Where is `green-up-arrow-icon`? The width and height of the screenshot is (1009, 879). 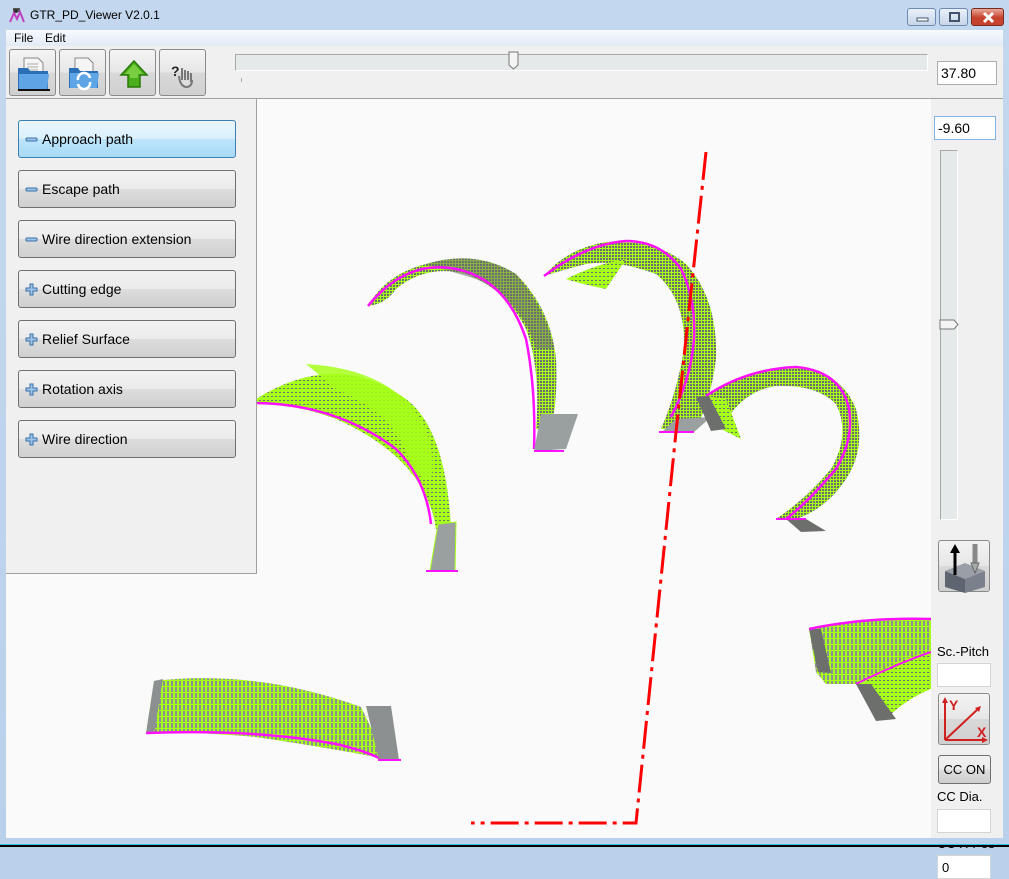 green-up-arrow-icon is located at coordinates (134, 73).